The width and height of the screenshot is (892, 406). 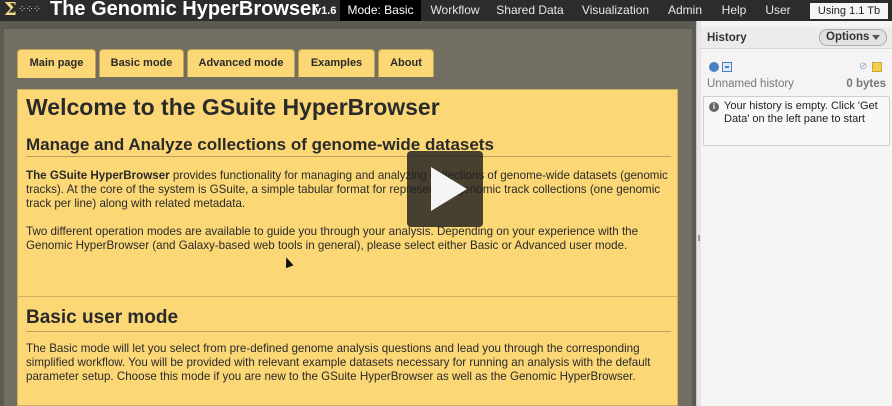 I want to click on nav-visualization: Visualization, so click(x=615, y=10).